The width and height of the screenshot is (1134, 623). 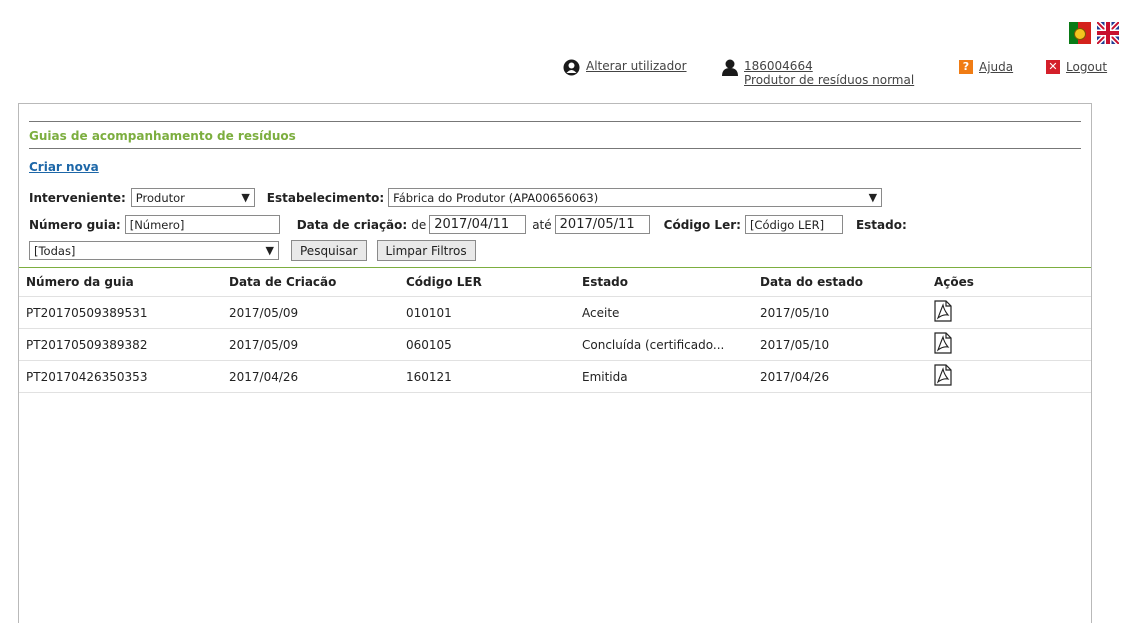 I want to click on search-button: Pesquisar, so click(x=329, y=250).